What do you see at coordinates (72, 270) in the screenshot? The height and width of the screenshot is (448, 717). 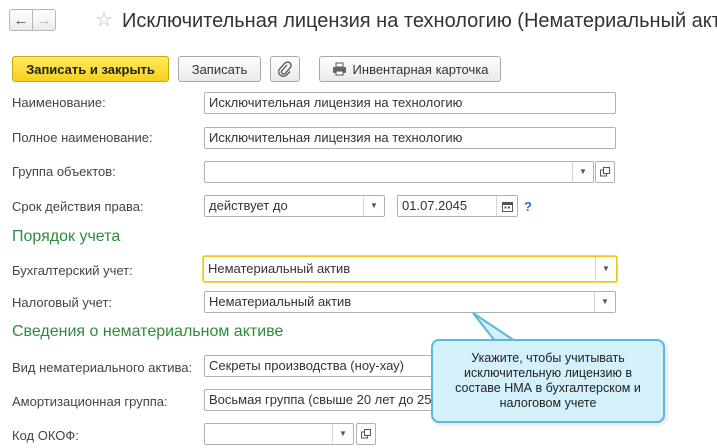 I see `bookkeeping-label: Бухгалтерский учет:` at bounding box center [72, 270].